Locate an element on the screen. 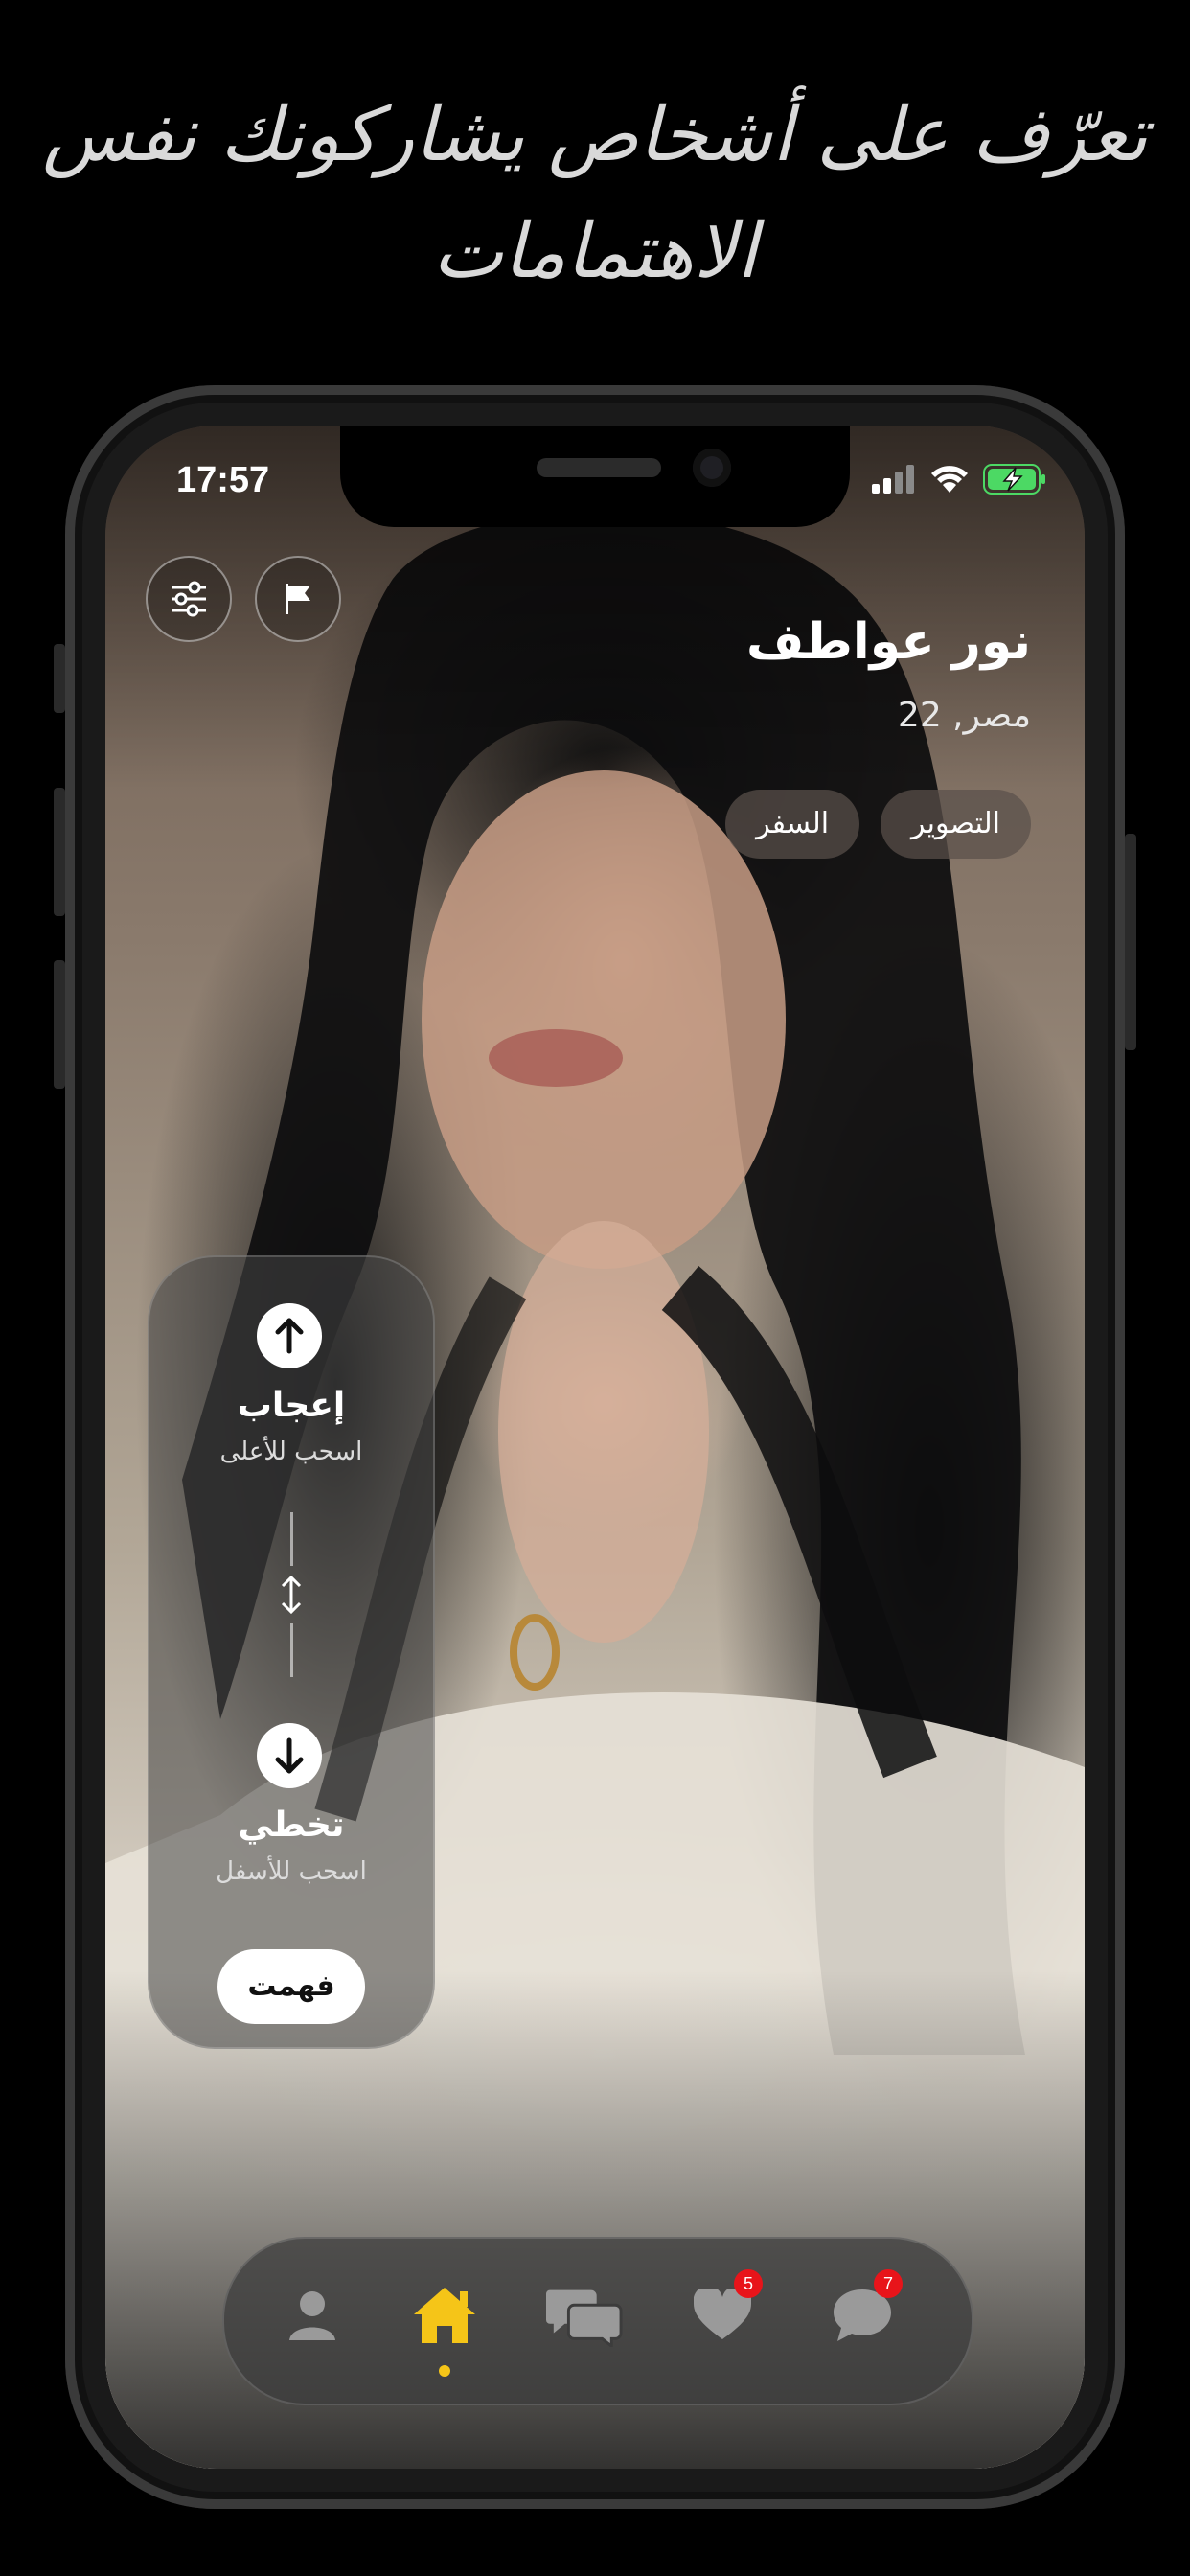  notch is located at coordinates (595, 476).